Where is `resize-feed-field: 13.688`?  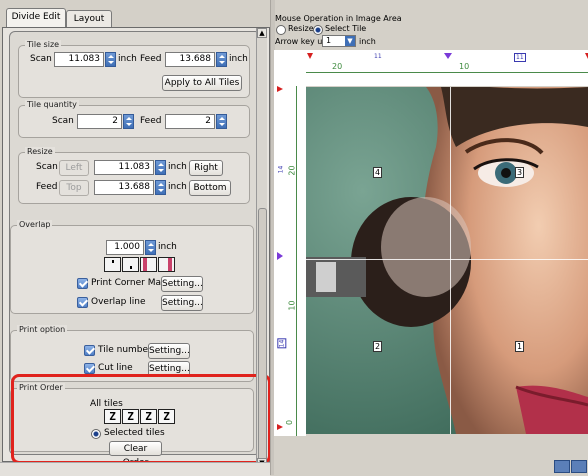
resize-feed-field: 13.688 is located at coordinates (124, 187).